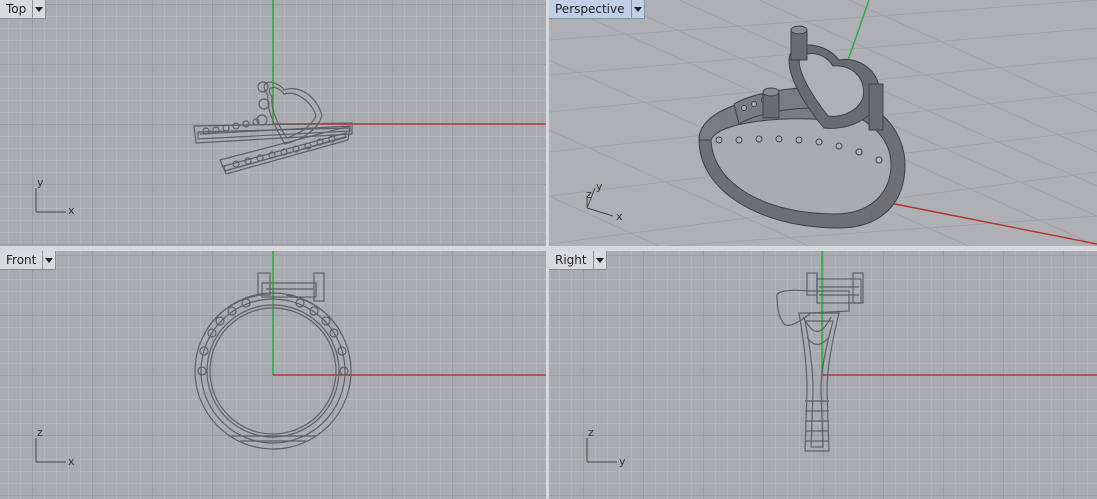 The height and width of the screenshot is (499, 1097). I want to click on ring-model-perspective, so click(802, 127).